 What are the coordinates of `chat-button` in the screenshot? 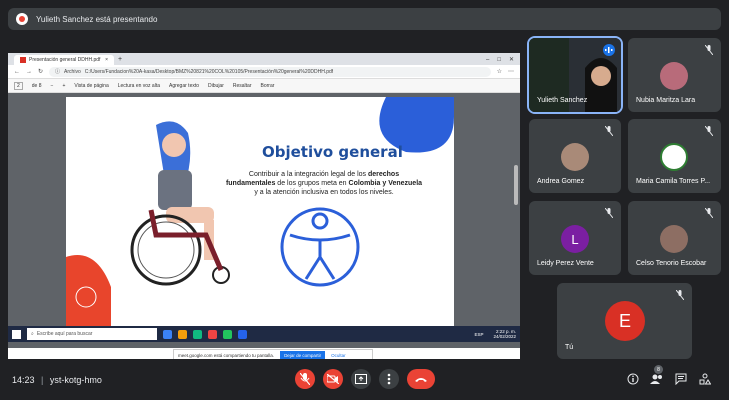 It's located at (681, 379).